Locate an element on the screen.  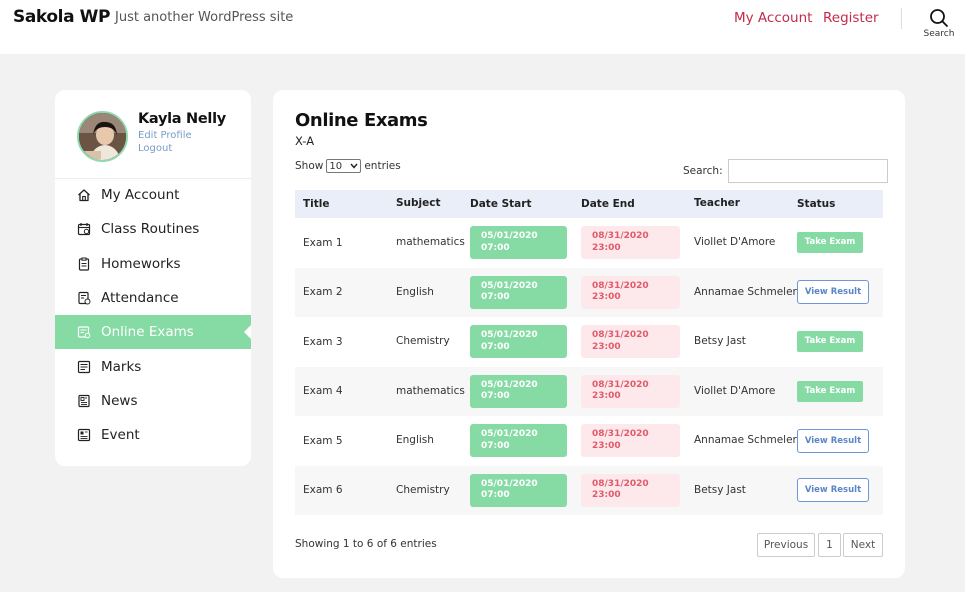
table-info: Showing 1 to 6 of 6 entries is located at coordinates (366, 544).